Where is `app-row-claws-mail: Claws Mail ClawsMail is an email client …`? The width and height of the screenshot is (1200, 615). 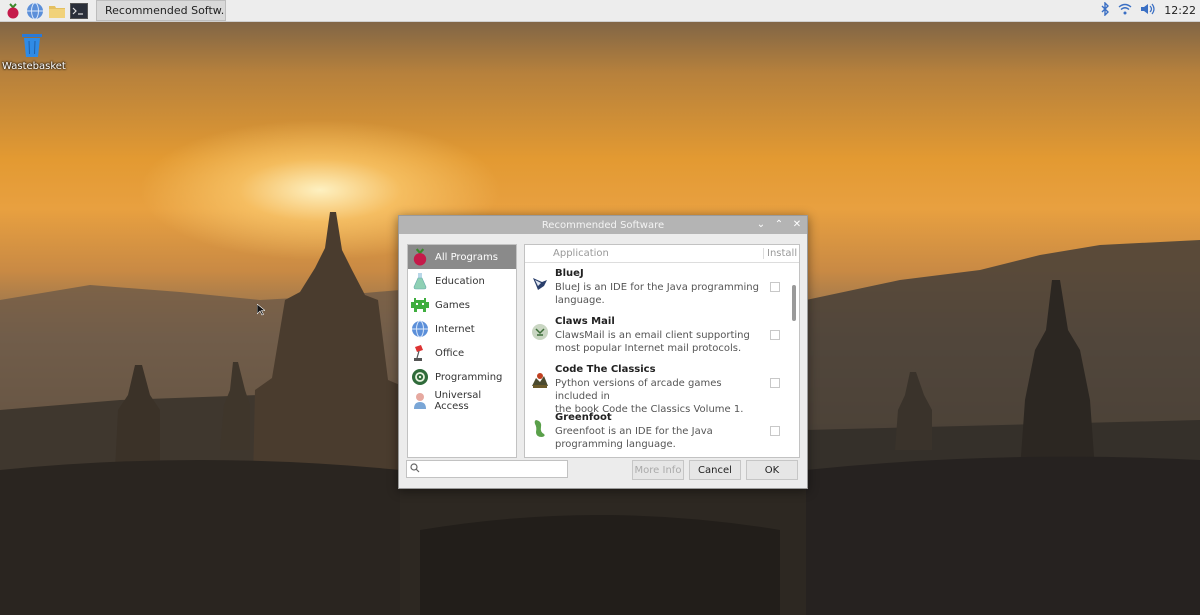
app-row-claws-mail: Claws Mail ClawsMail is an email client … is located at coordinates (662, 335).